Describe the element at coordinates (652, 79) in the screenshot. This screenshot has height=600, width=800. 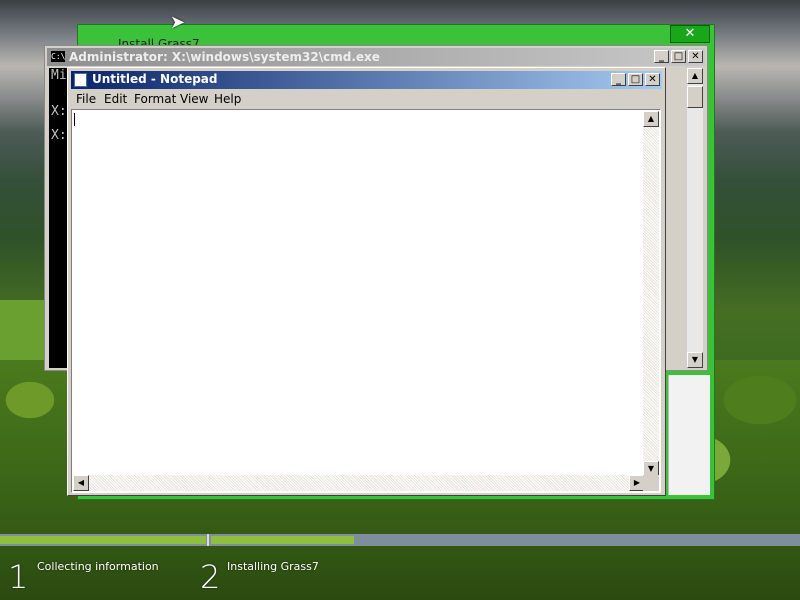
I see `notepad-close-button: ✕` at that location.